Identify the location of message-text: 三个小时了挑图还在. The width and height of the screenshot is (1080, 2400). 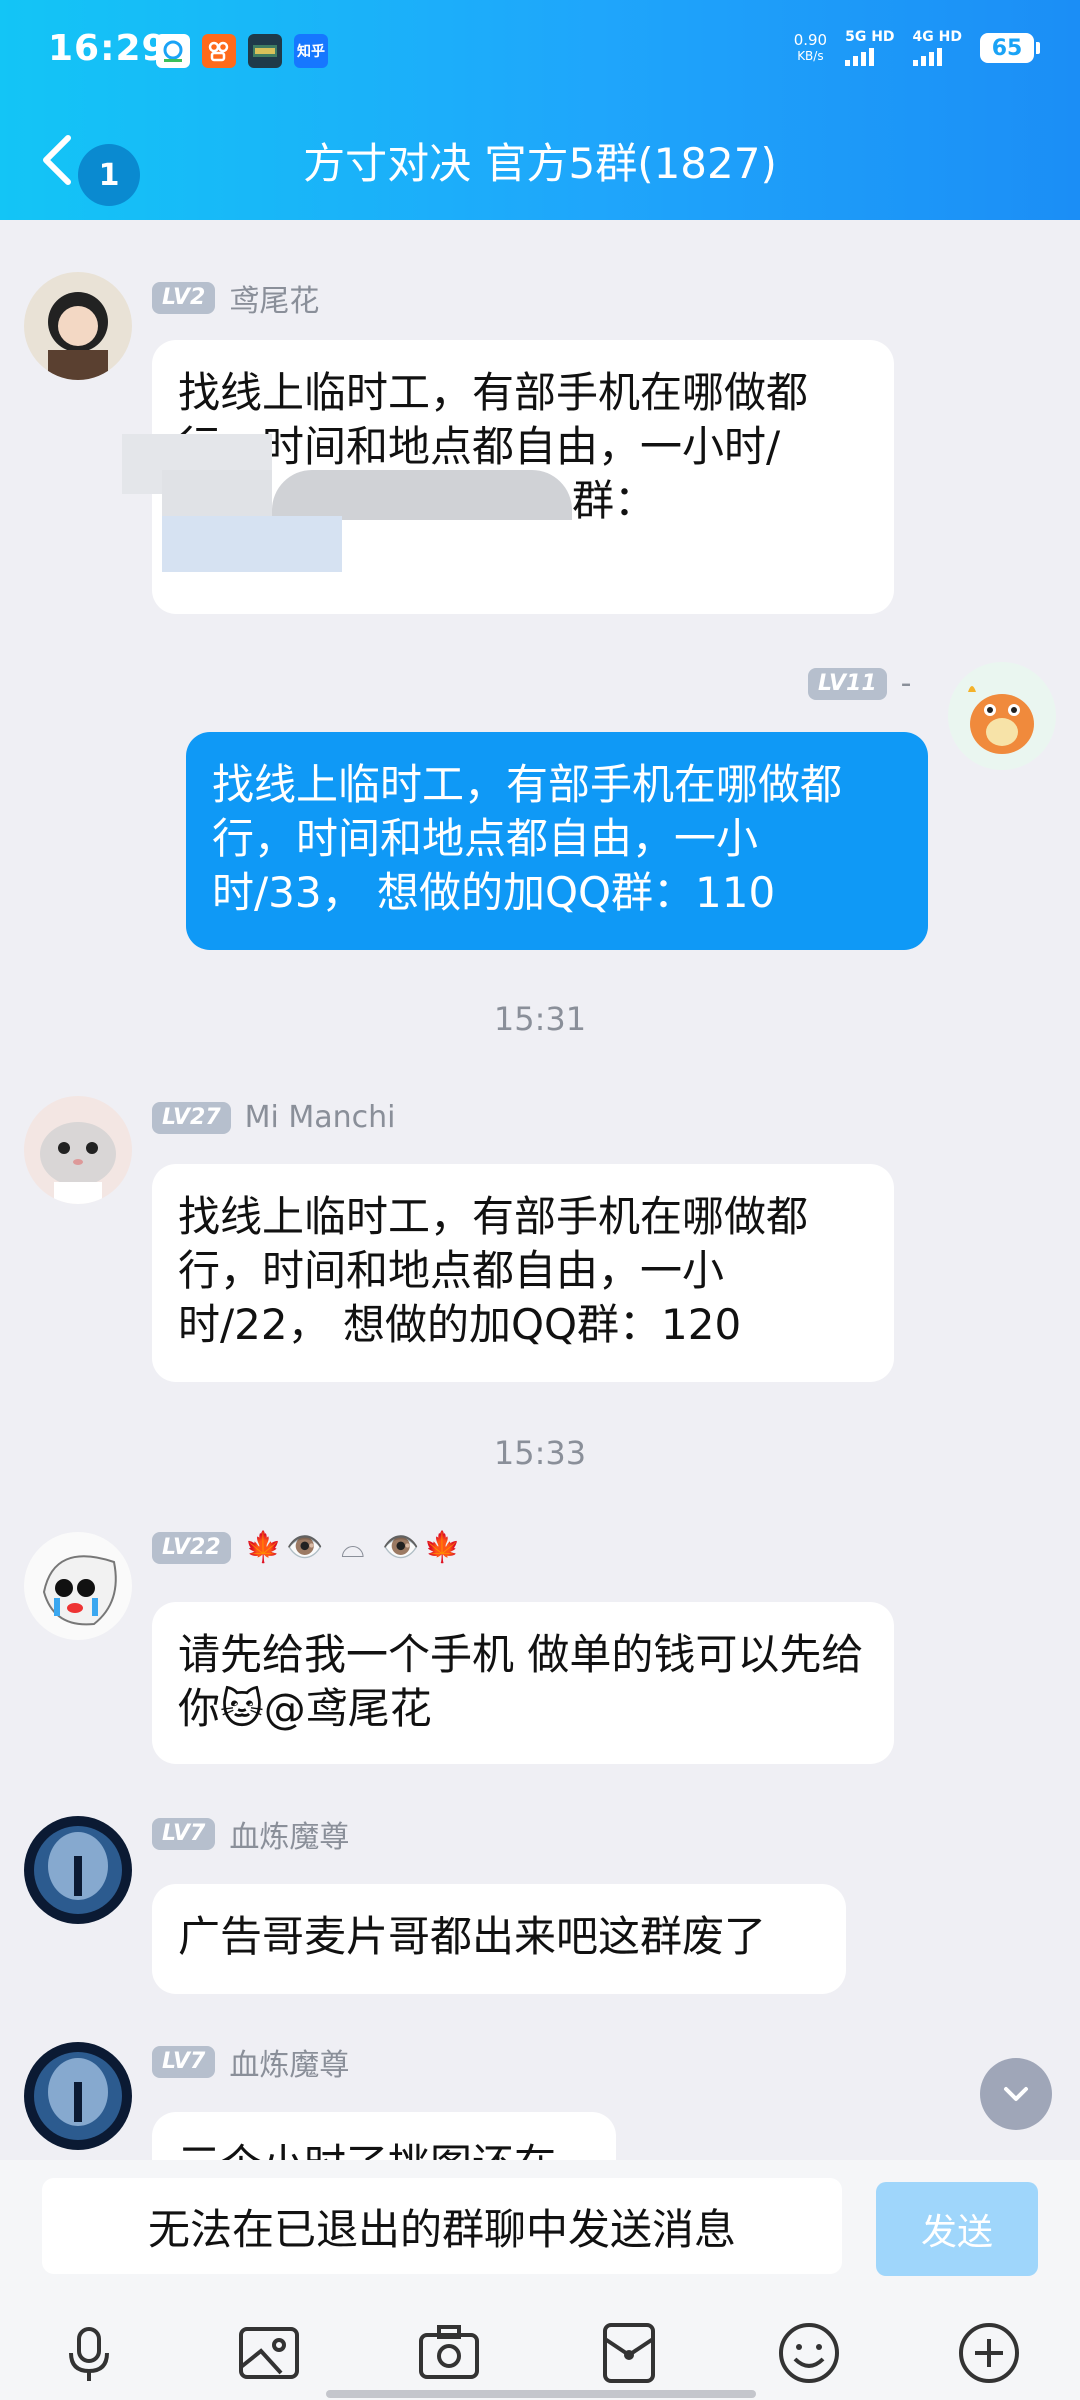
(384, 2149).